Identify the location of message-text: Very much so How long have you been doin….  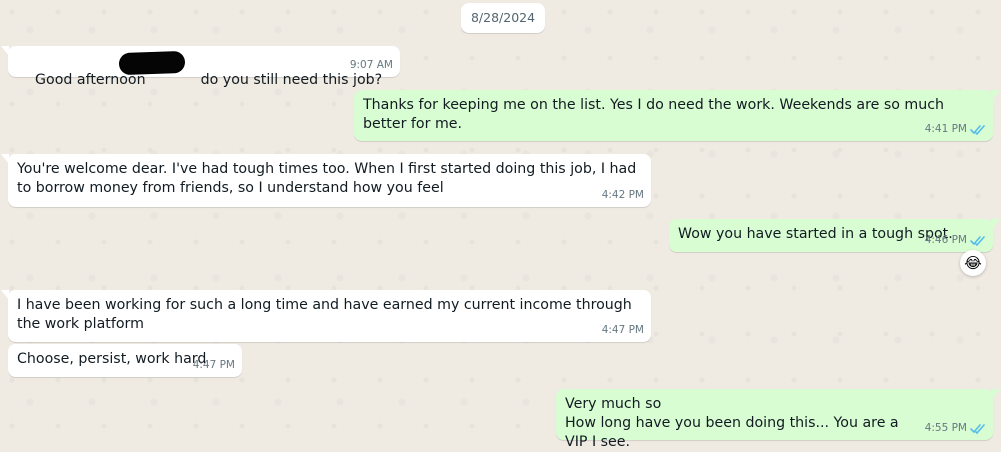
(732, 423).